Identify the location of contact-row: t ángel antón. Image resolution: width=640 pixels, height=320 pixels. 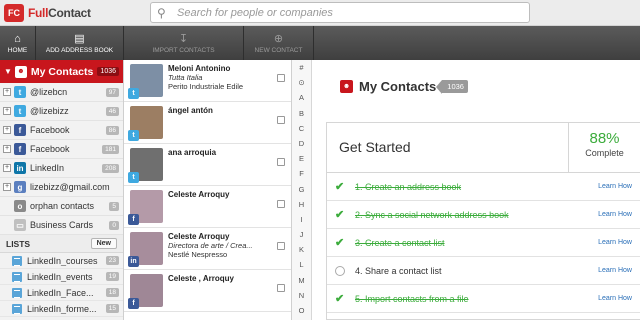
(207, 123).